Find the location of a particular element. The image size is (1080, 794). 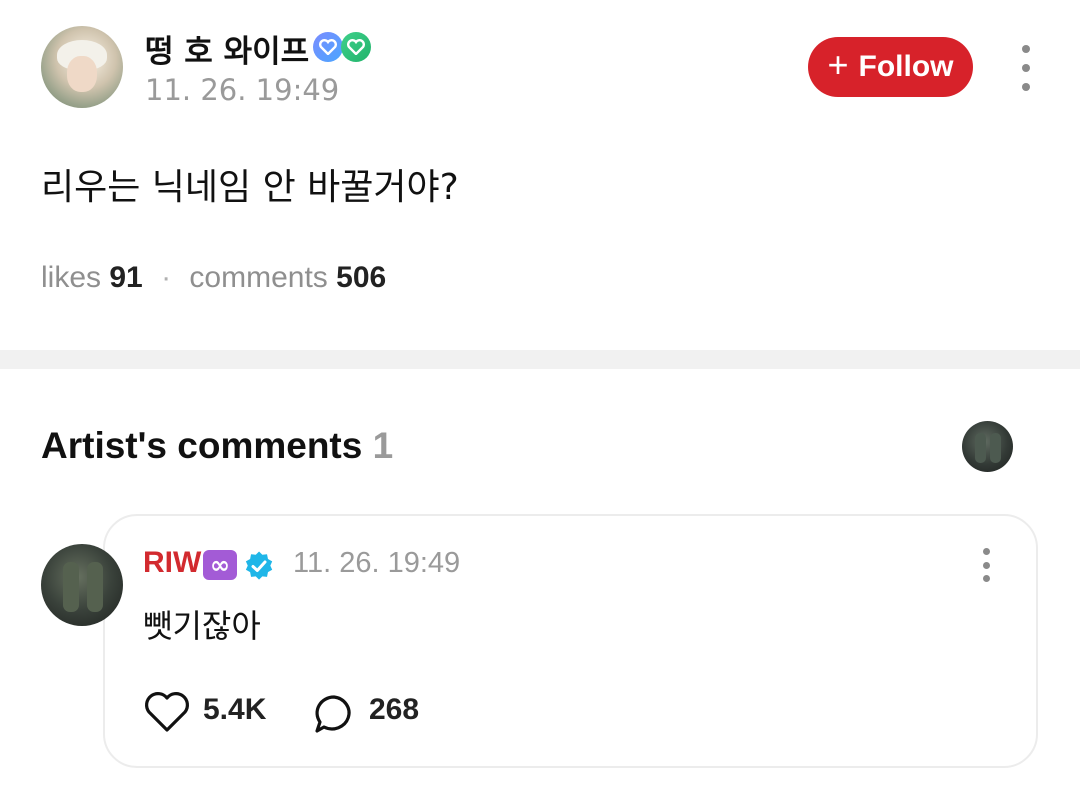

heart-check-badge-icon is located at coordinates (356, 47).